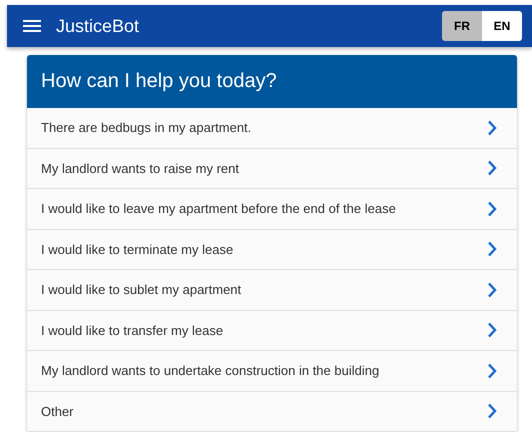  Describe the element at coordinates (272, 290) in the screenshot. I see `option-item: I would like to sublet my apartment` at that location.